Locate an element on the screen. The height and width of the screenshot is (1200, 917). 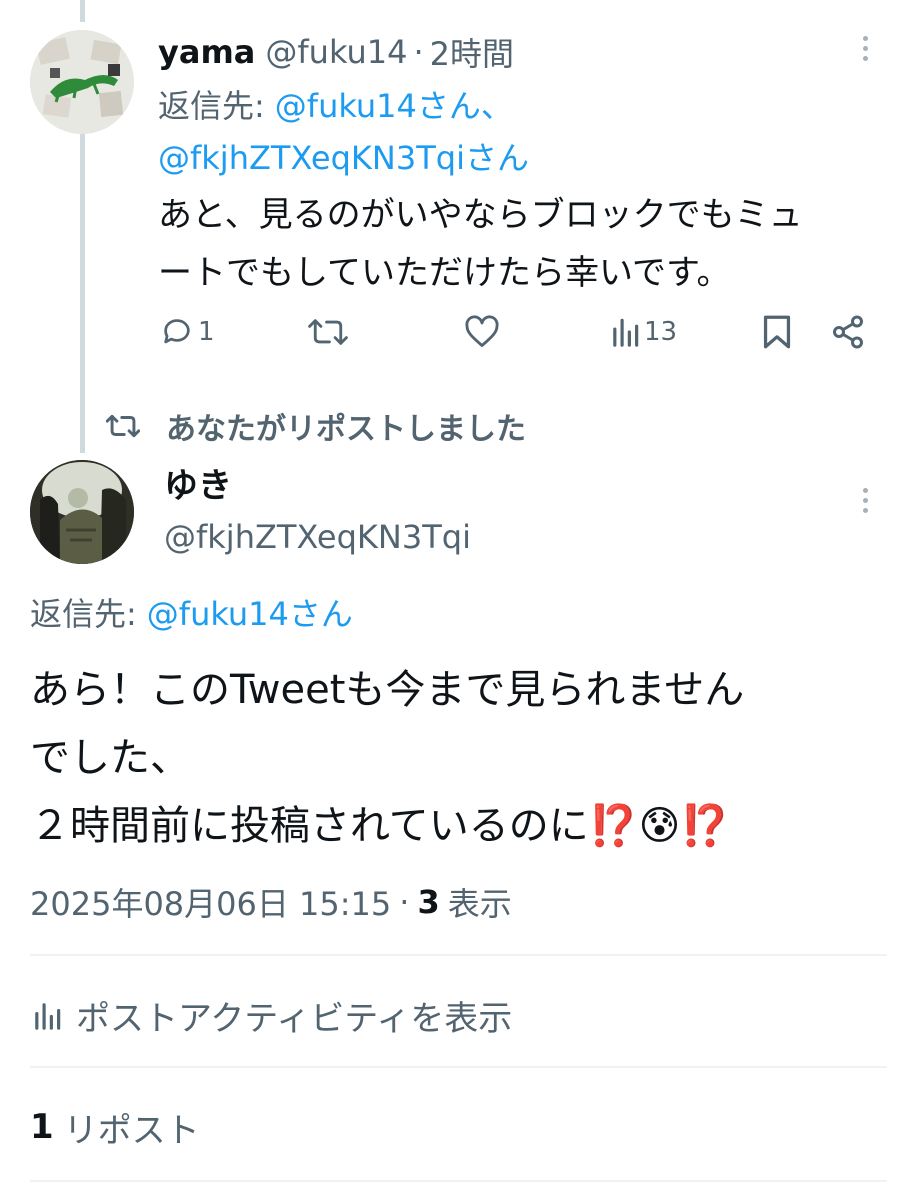
analytics-icon is located at coordinates (48, 1016).